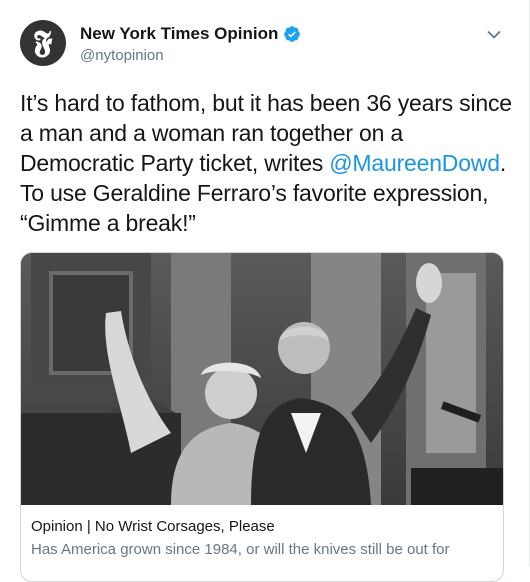 This screenshot has width=530, height=582. I want to click on display-name: New York Times Opinion, so click(179, 34).